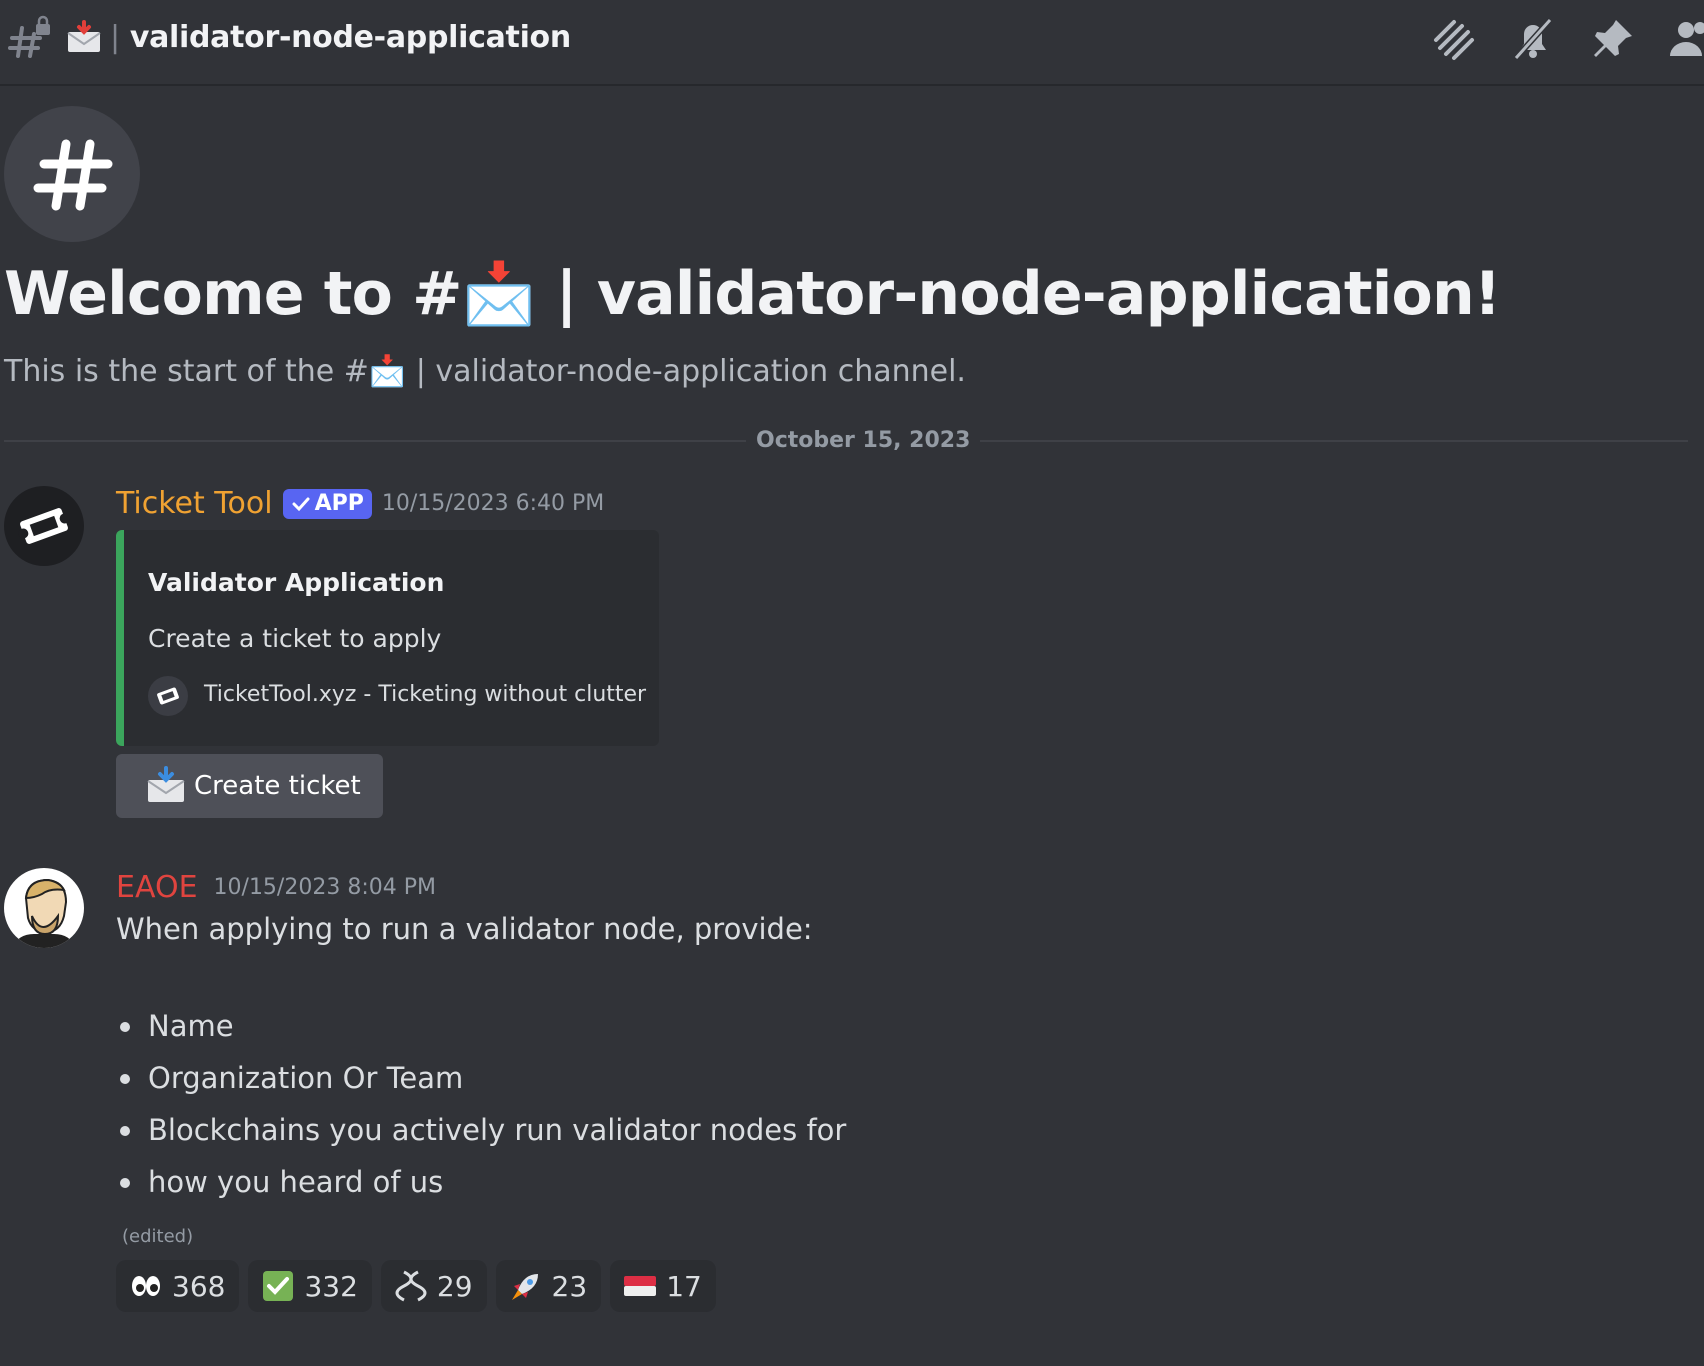 The height and width of the screenshot is (1366, 1704). What do you see at coordinates (481, 1032) in the screenshot?
I see `list-item: Name` at bounding box center [481, 1032].